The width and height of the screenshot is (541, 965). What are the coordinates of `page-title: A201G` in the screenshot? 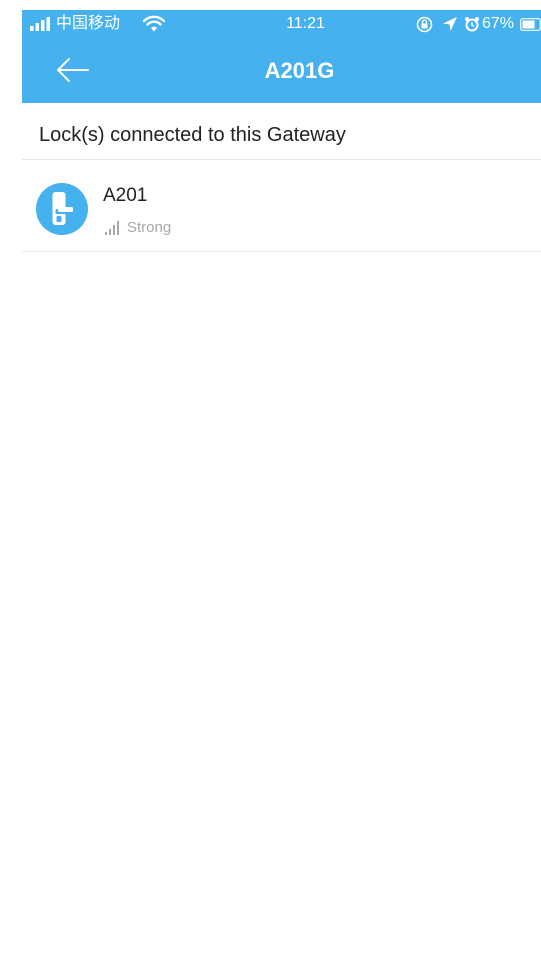 It's located at (299, 70).